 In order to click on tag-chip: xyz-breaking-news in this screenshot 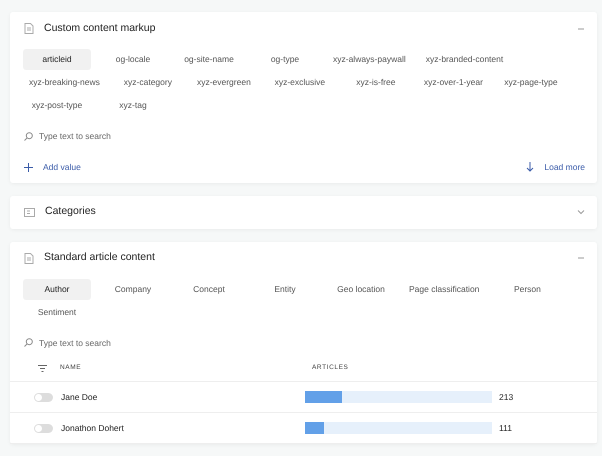, I will do `click(64, 82)`.